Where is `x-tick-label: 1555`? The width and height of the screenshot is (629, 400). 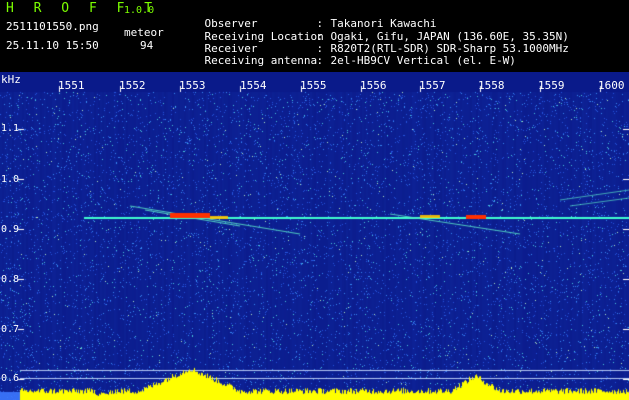
x-tick-label: 1555 is located at coordinates (313, 85).